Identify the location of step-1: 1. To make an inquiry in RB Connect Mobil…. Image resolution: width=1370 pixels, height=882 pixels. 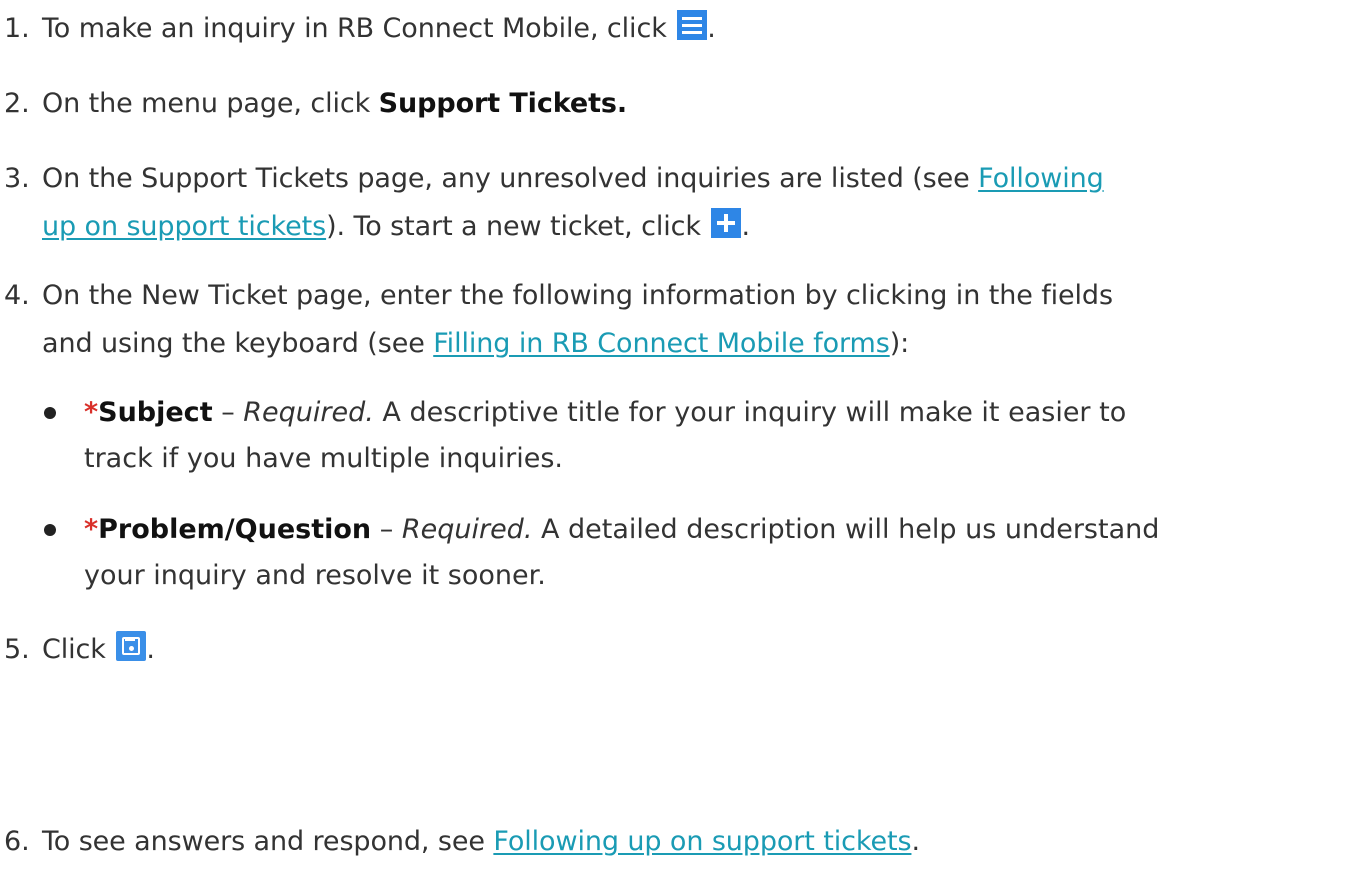
(684, 29).